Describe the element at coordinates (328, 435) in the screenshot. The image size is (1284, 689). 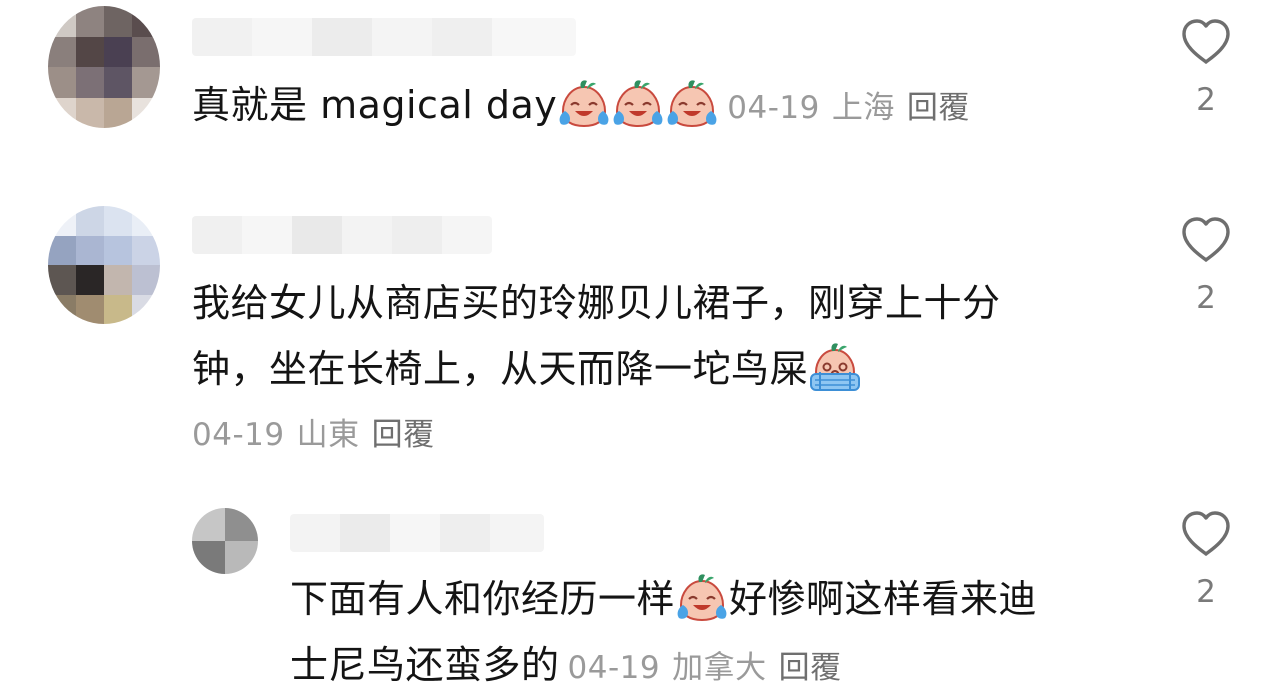
I see `comment-location: 山東` at that location.